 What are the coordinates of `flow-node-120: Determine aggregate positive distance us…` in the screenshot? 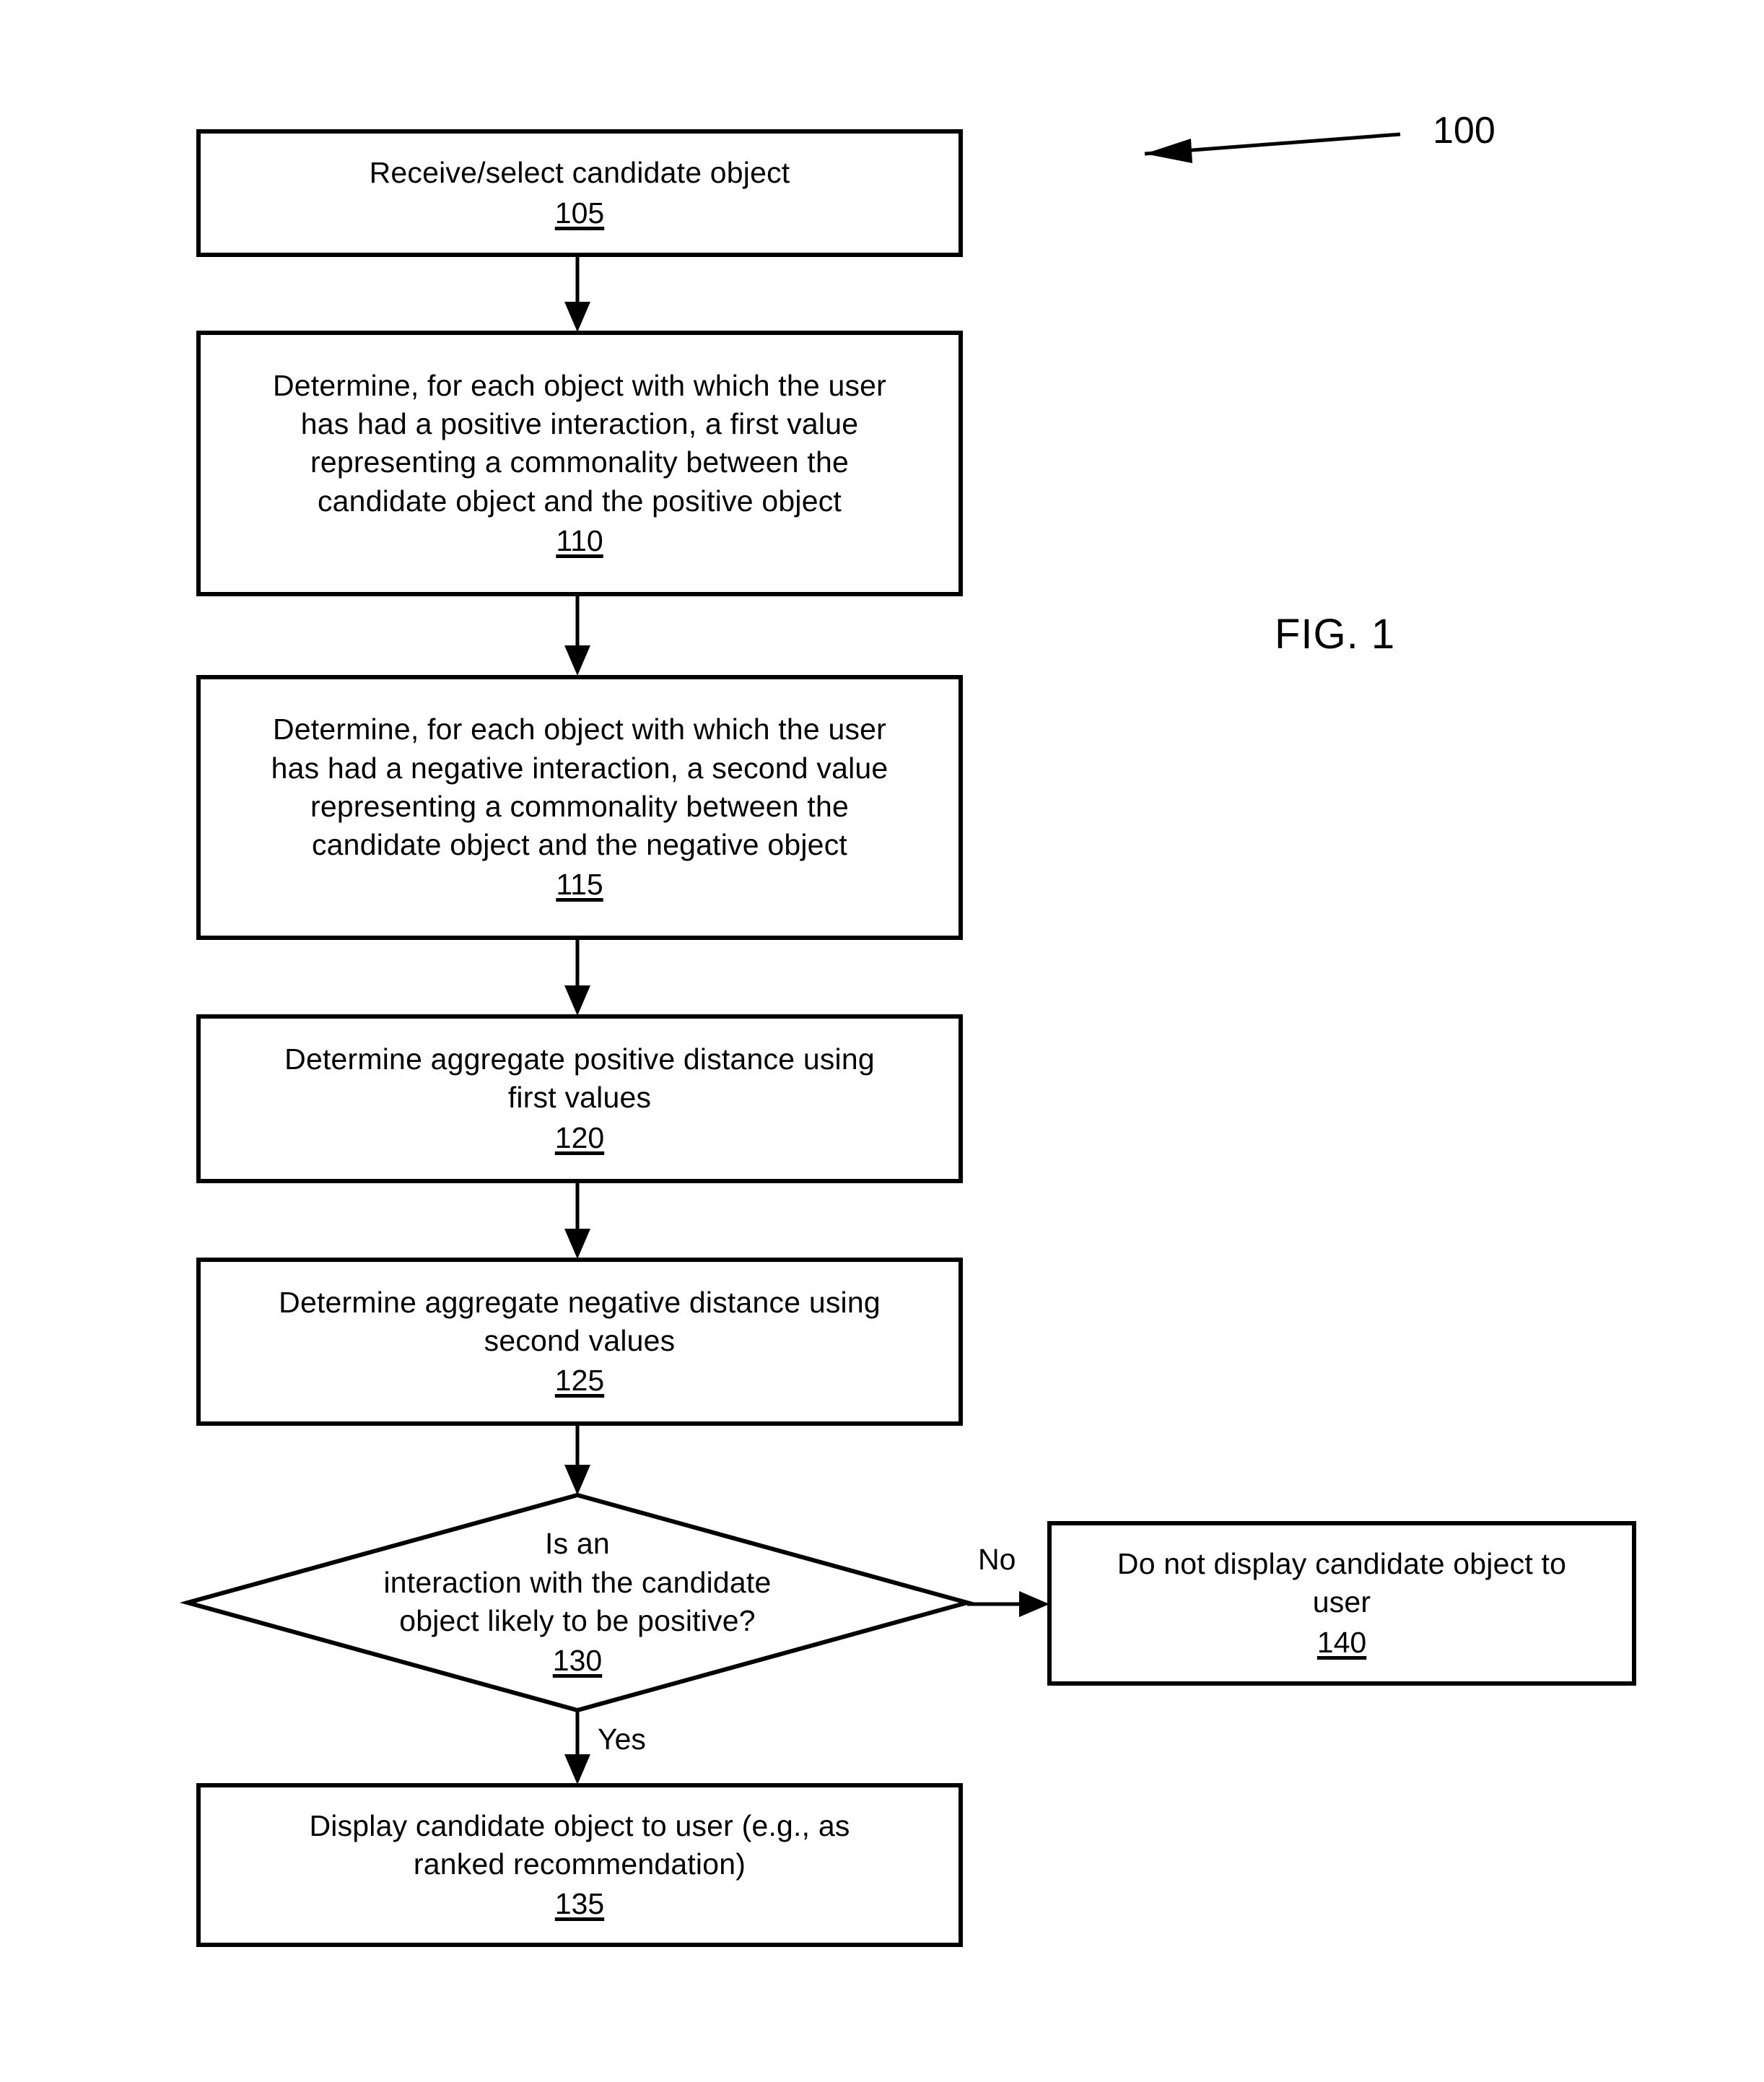 It's located at (579, 1098).